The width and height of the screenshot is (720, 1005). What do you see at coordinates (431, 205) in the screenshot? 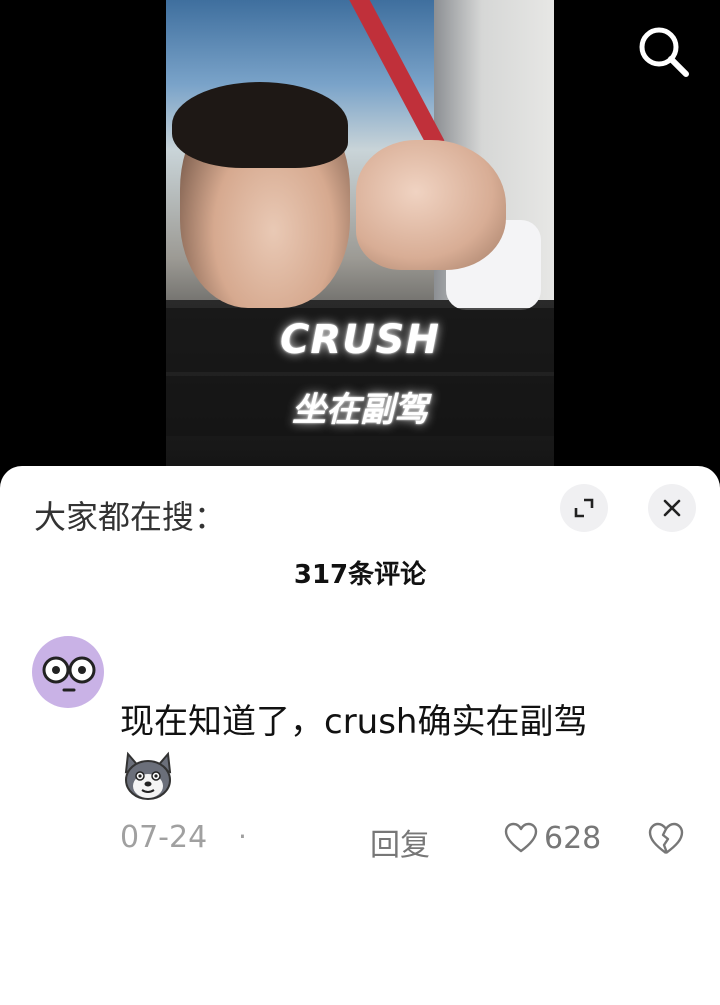
I see `video-subject-hand` at bounding box center [431, 205].